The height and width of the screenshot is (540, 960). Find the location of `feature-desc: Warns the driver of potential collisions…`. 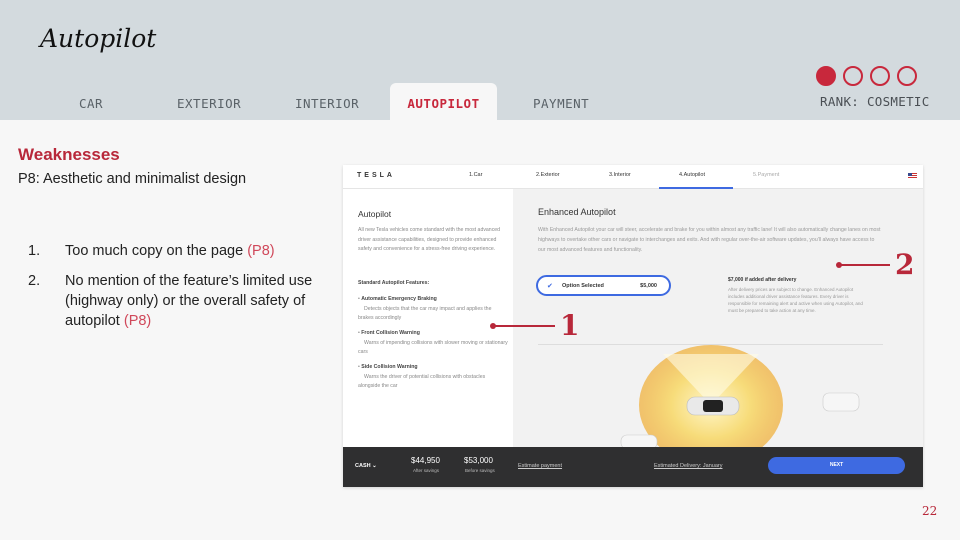

feature-desc: Warns the driver of potential collisions… is located at coordinates (422, 381).